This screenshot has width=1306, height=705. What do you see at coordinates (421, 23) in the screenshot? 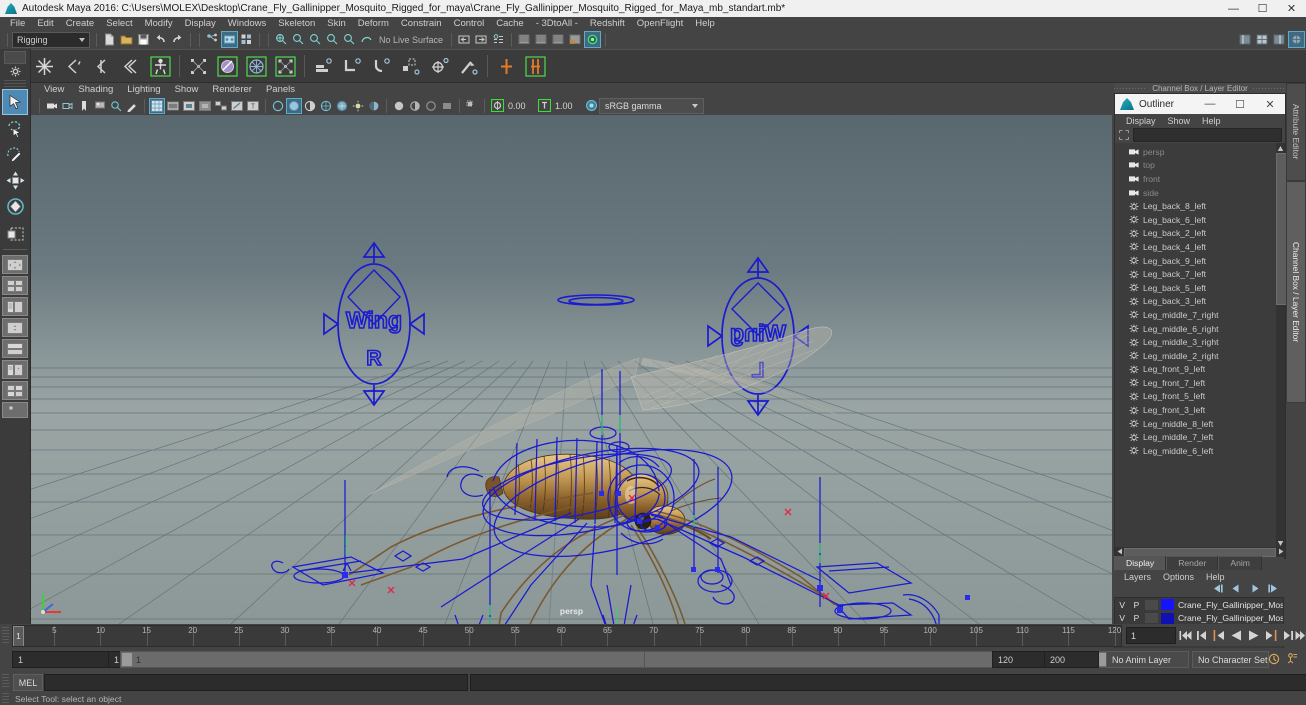
I see `menu-constrain: Constrain` at bounding box center [421, 23].